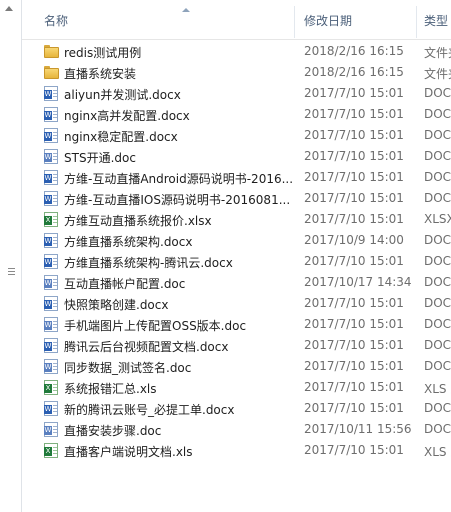 The image size is (451, 512). Describe the element at coordinates (236, 450) in the screenshot. I see `list-item: X 直播客户端说明文档.xls 2017/7/10 15:01 XLS 工` at that location.